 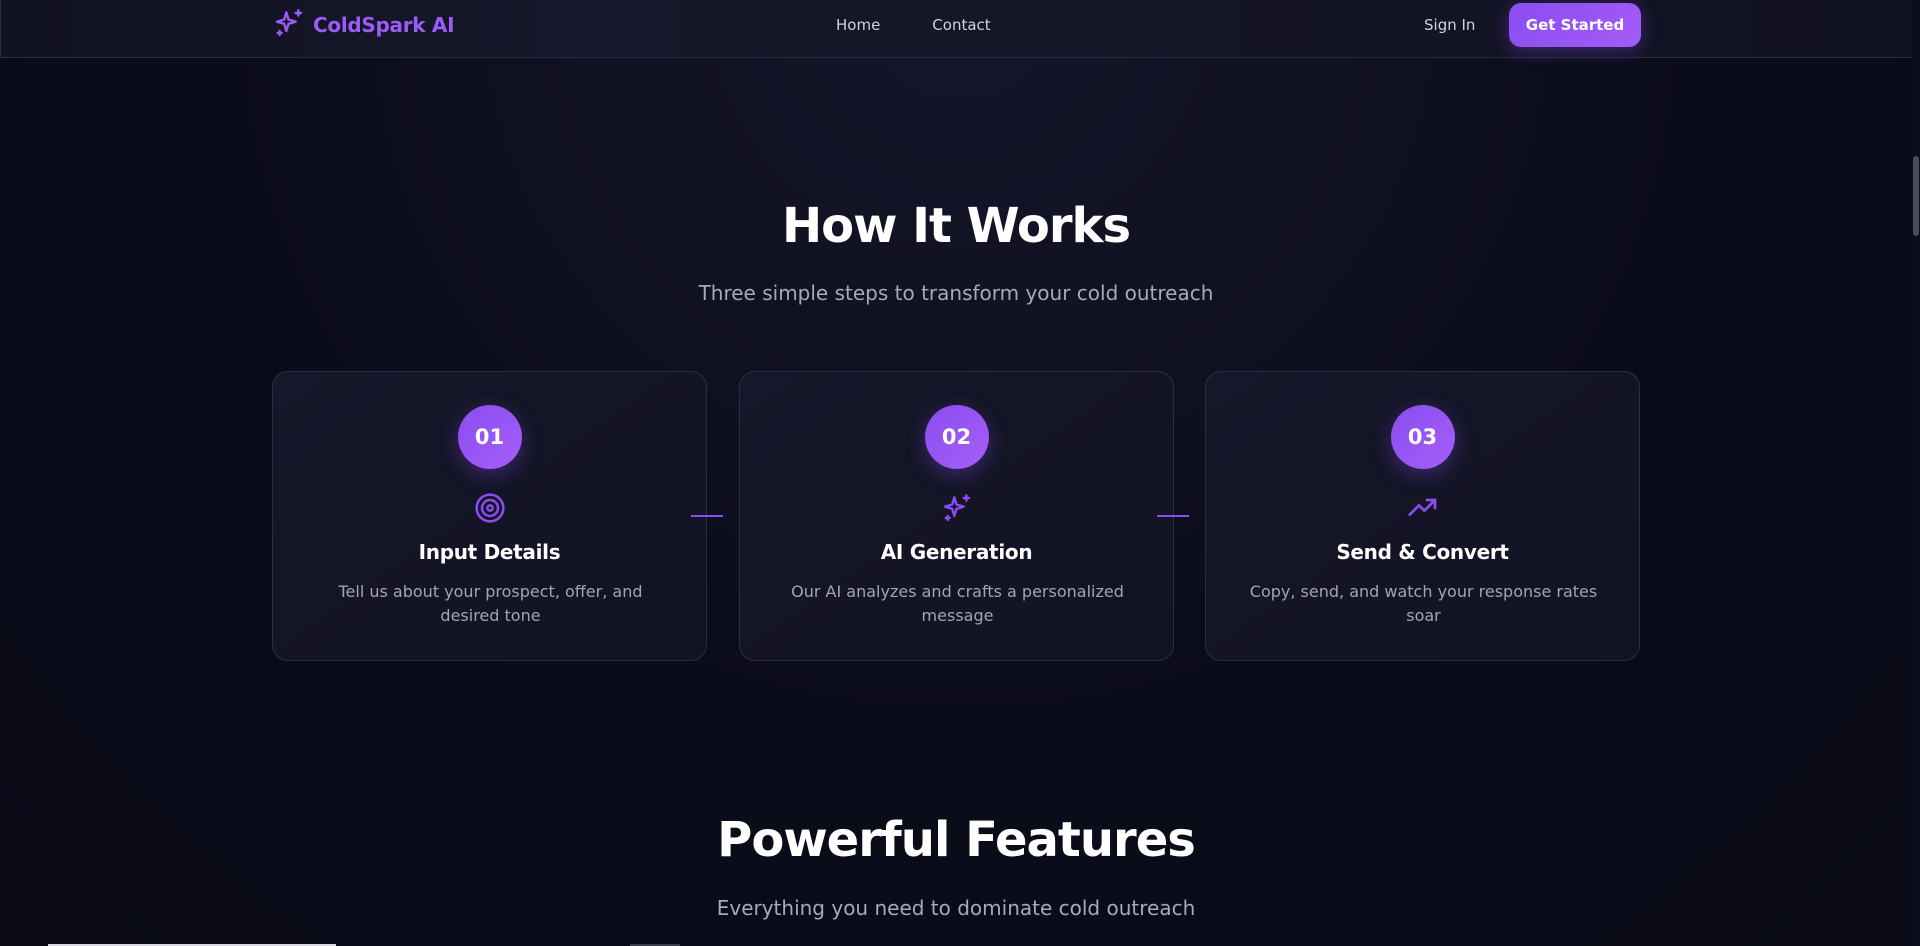 I want to click on sign-in-link: Sign In, so click(x=1449, y=25).